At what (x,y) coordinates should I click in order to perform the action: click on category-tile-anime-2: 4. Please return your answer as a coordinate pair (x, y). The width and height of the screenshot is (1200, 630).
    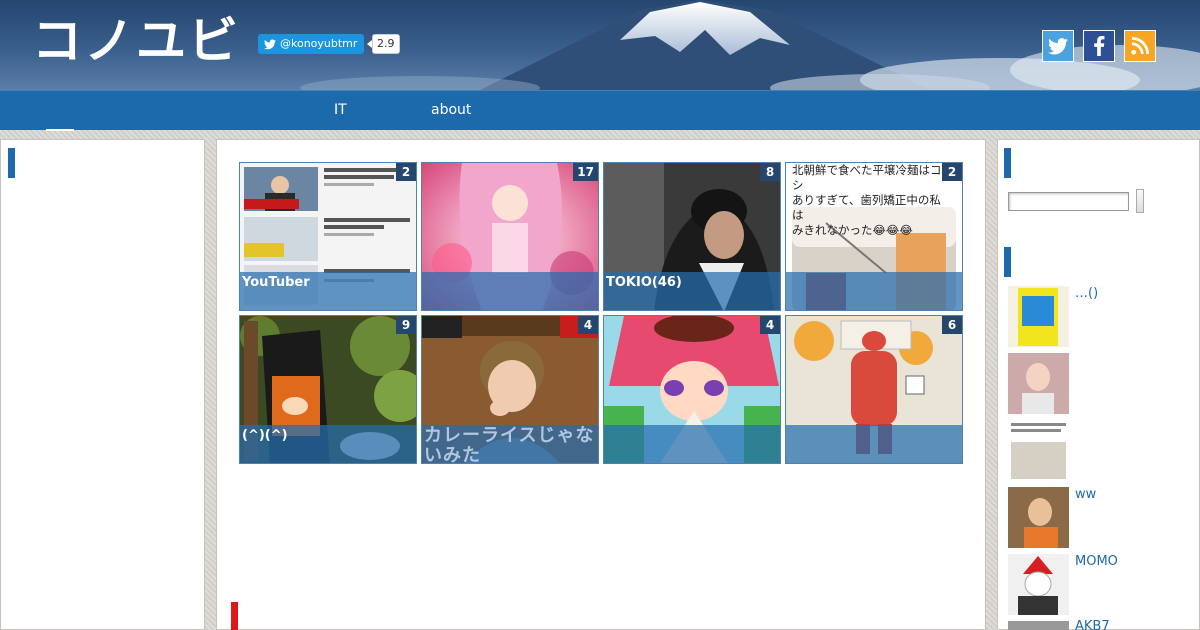
    Looking at the image, I should click on (692, 389).